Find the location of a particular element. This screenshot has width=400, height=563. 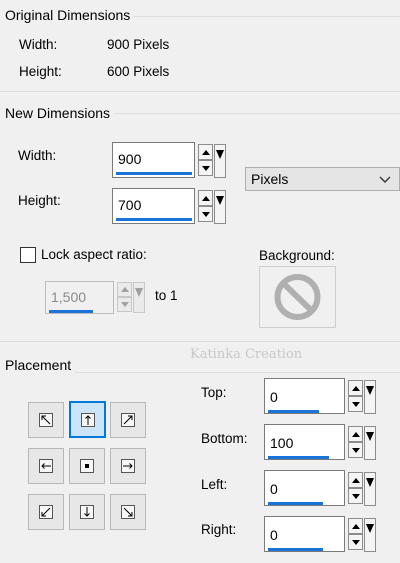

arrow-right-icon is located at coordinates (128, 466).